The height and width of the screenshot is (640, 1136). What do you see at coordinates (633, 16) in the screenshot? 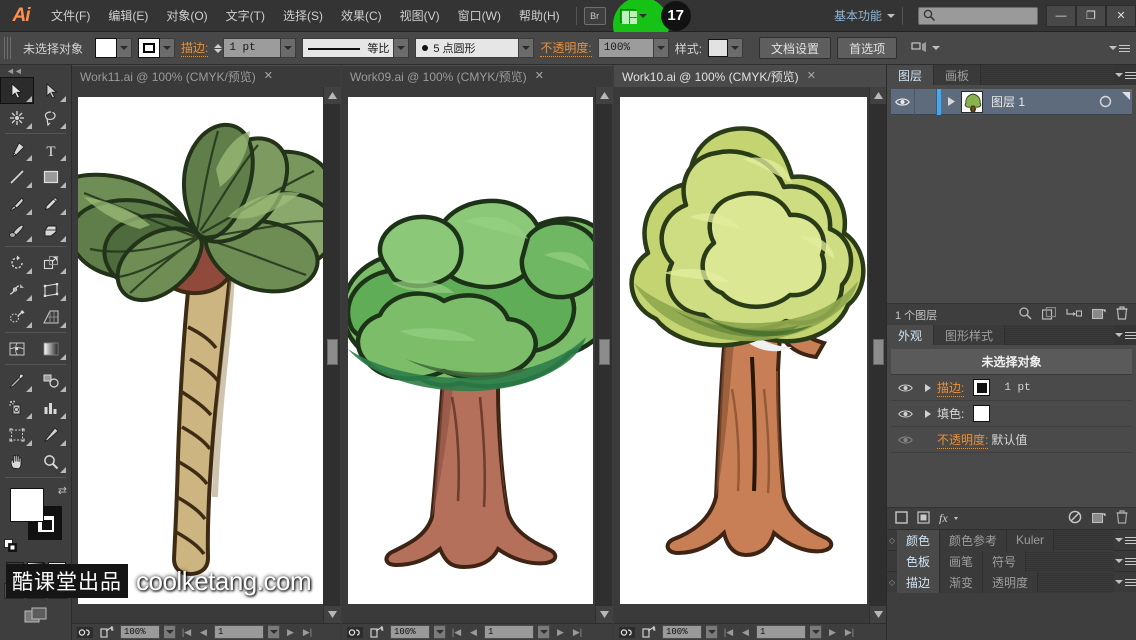
I see `arrange-documents-button` at bounding box center [633, 16].